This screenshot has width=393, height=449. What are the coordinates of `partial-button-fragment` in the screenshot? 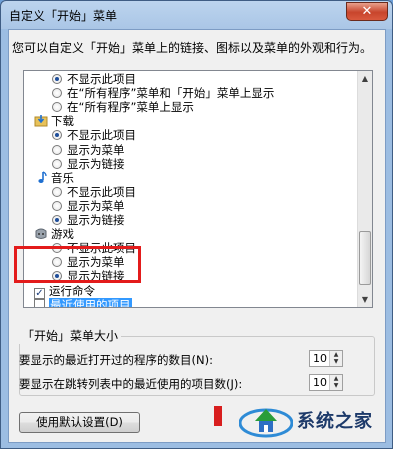 It's located at (218, 416).